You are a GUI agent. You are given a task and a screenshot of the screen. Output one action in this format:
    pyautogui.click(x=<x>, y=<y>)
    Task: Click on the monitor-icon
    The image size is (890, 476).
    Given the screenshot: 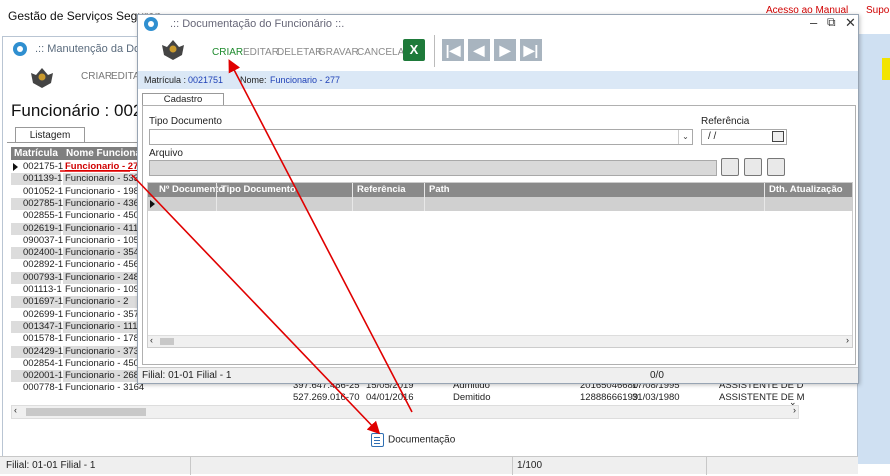 What is the action you would take?
    pyautogui.click(x=753, y=167)
    